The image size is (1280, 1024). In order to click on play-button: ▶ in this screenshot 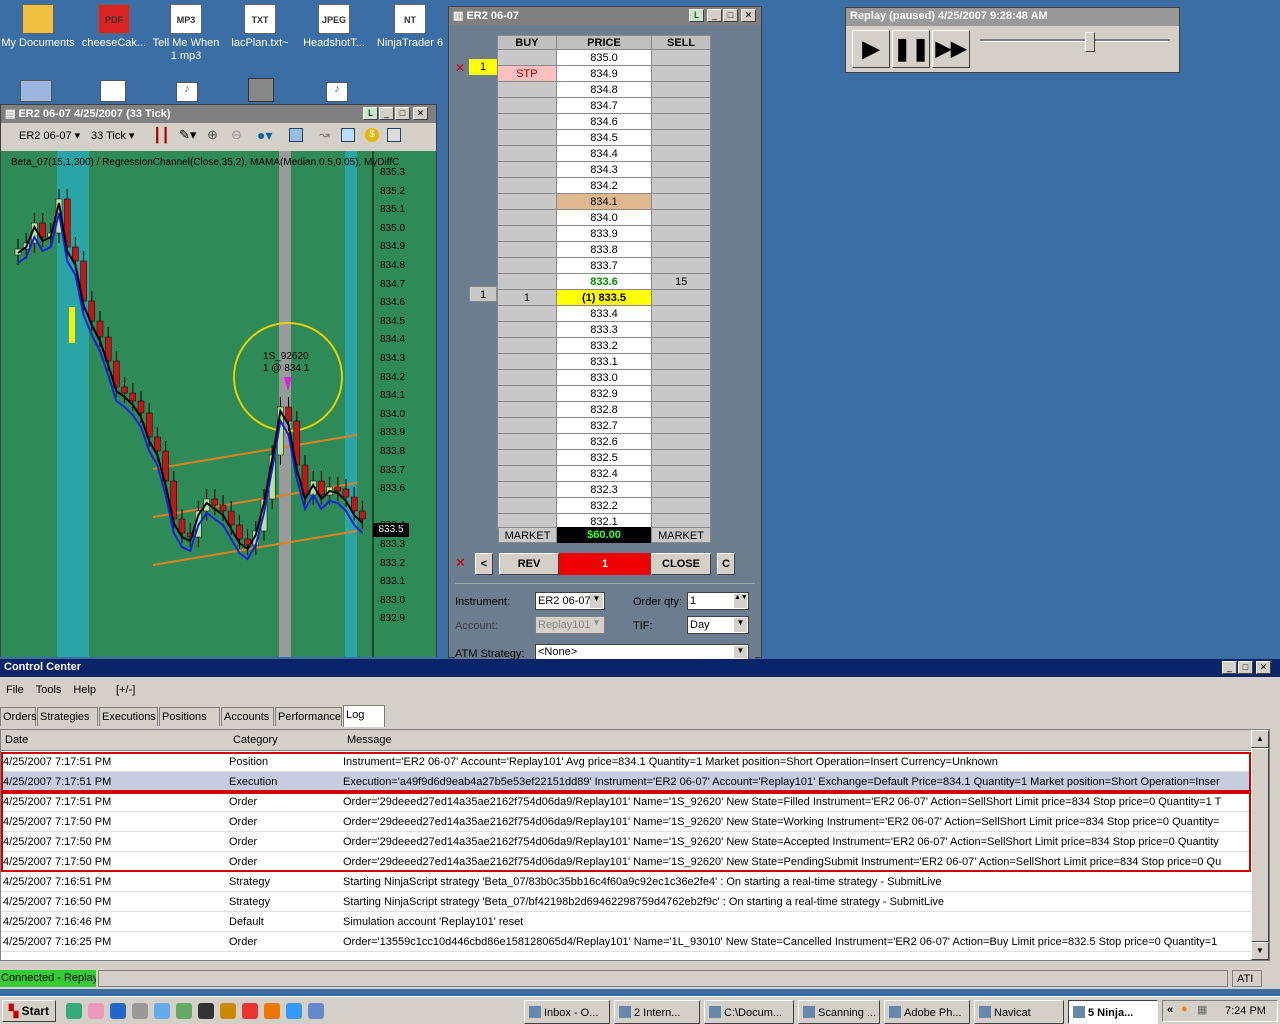, I will do `click(871, 49)`.